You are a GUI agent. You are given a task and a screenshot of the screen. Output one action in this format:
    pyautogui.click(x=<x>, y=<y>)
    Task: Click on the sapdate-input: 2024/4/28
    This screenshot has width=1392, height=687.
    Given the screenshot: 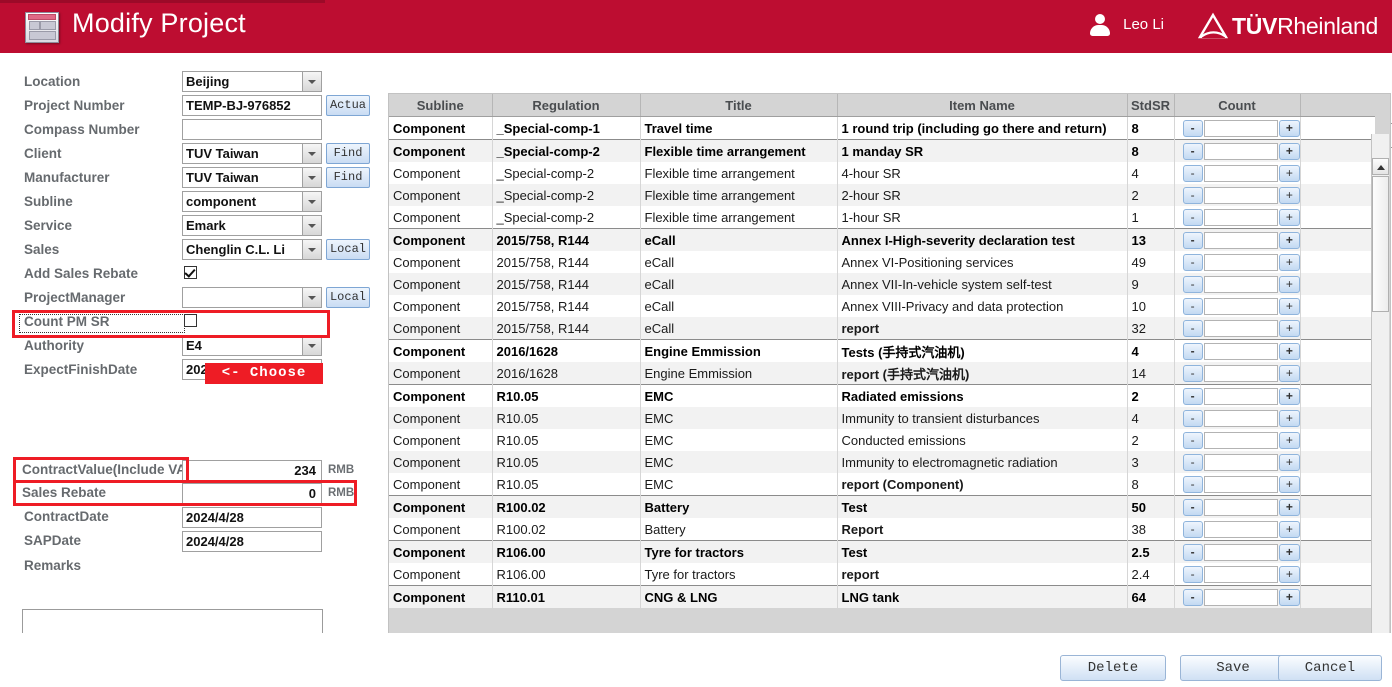 What is the action you would take?
    pyautogui.click(x=252, y=541)
    